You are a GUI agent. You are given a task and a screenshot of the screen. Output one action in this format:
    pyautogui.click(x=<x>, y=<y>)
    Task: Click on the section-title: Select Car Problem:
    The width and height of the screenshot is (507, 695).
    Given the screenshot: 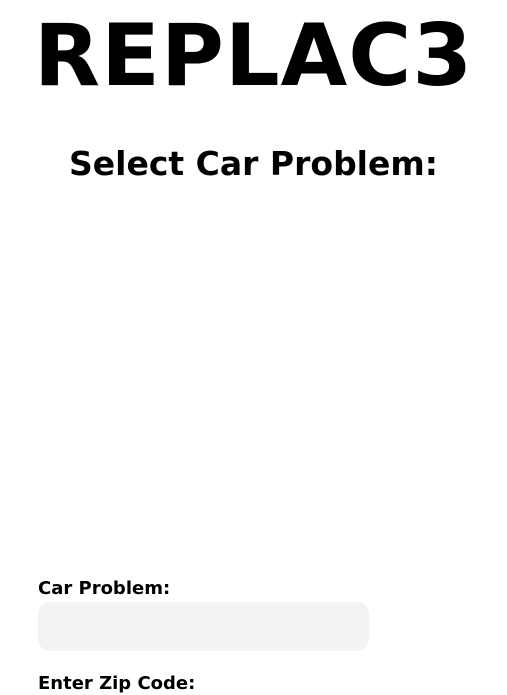 What is the action you would take?
    pyautogui.click(x=253, y=163)
    